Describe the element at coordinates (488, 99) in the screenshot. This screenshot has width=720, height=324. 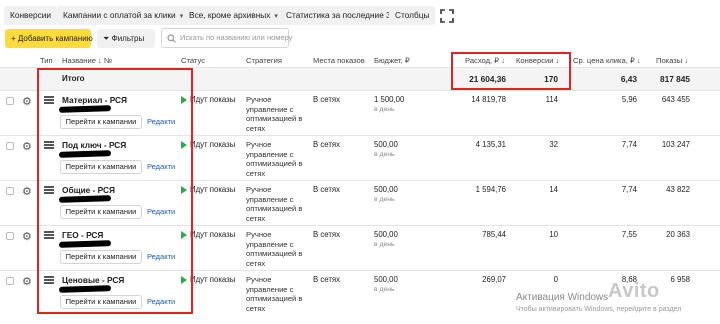
I see `spend-value: 14 819,78` at that location.